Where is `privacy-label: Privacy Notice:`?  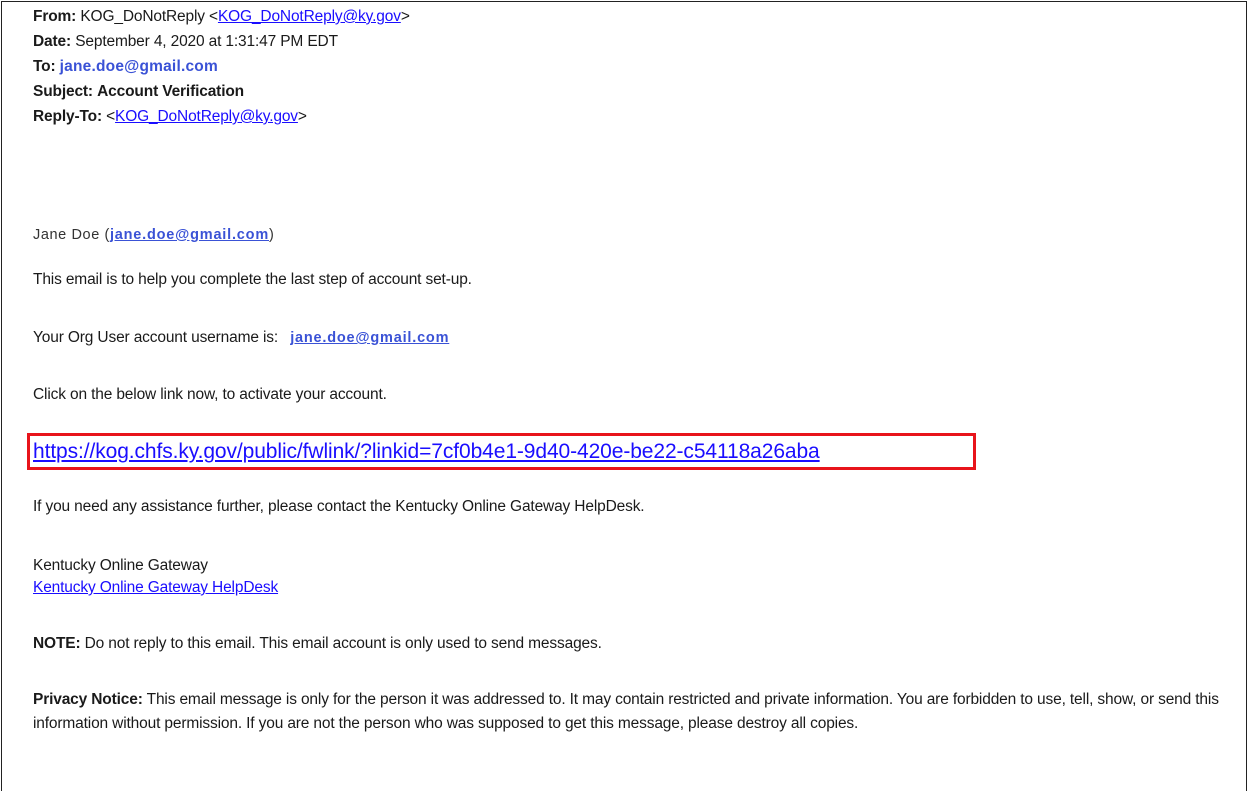 privacy-label: Privacy Notice: is located at coordinates (88, 699).